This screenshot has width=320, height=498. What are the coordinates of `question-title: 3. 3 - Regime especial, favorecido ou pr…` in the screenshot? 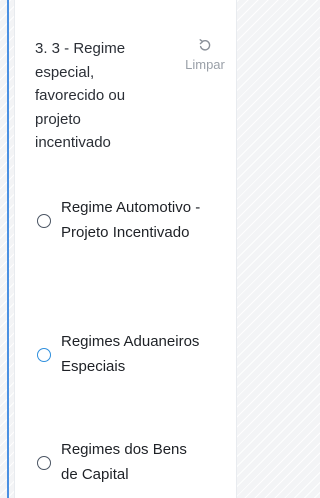 It's located at (80, 95).